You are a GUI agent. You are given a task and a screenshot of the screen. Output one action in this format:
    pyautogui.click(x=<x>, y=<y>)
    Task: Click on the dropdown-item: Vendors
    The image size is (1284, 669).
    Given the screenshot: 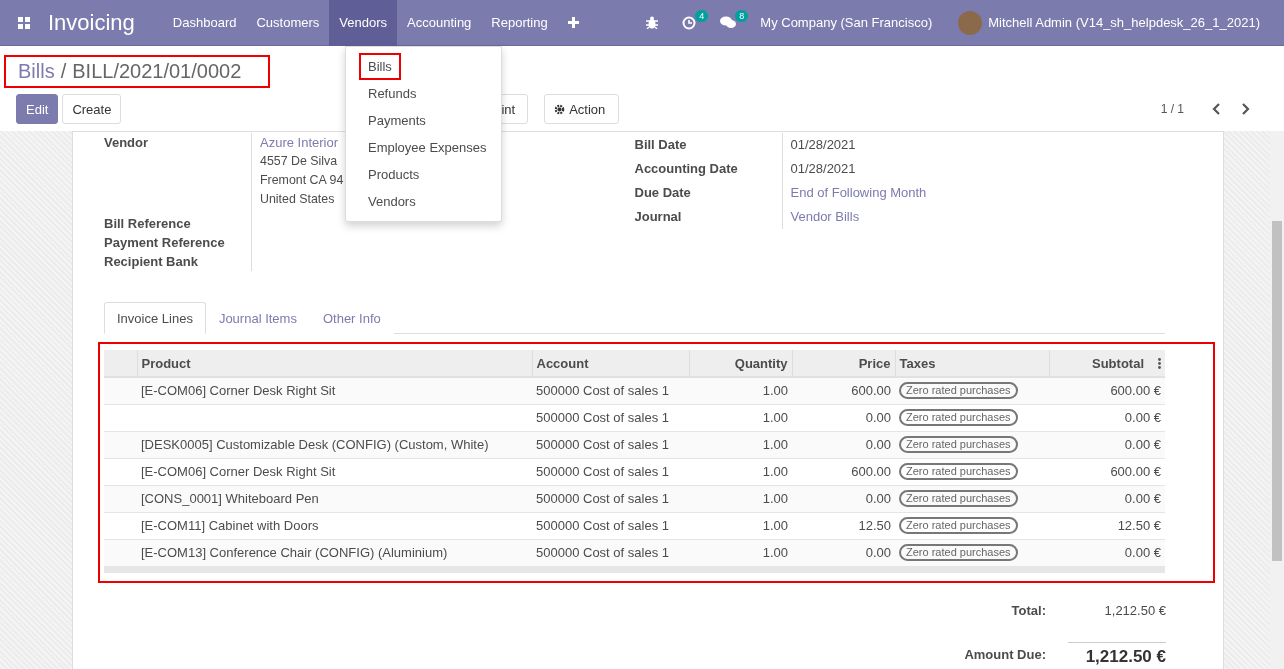 What is the action you would take?
    pyautogui.click(x=392, y=201)
    